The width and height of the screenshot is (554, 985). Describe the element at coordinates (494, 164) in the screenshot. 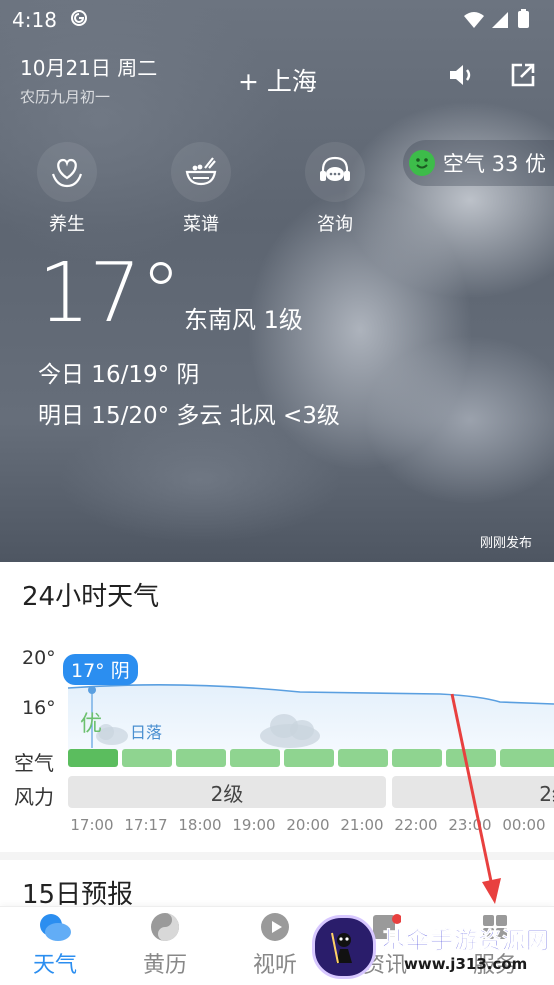

I see `air-quality-label: 空气 33 优` at that location.